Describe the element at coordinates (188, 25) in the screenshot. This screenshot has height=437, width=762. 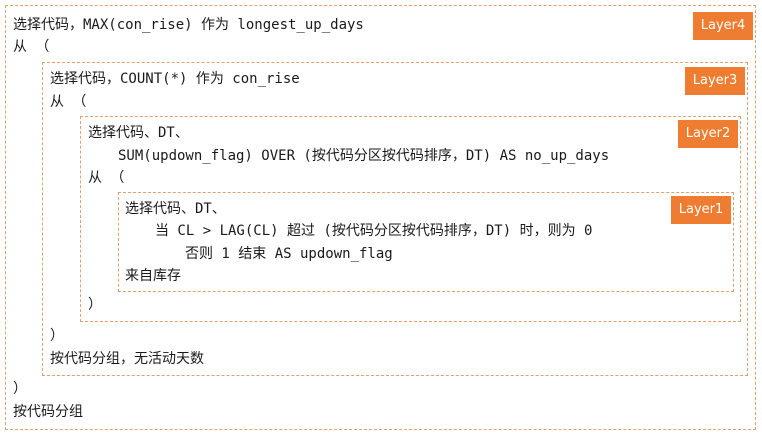
I see `layer4-select-line: 选择代码，MAX(con_rise) 作为 longest_up_days` at that location.